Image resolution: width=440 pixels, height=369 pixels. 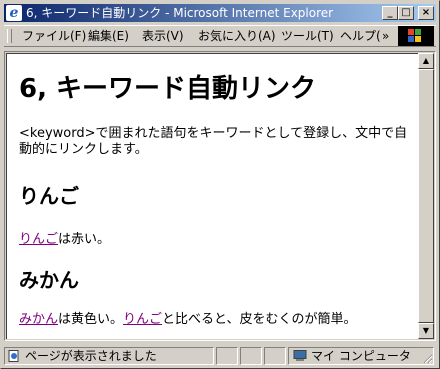 What do you see at coordinates (426, 61) in the screenshot?
I see `scroll-up-button: ▲` at bounding box center [426, 61].